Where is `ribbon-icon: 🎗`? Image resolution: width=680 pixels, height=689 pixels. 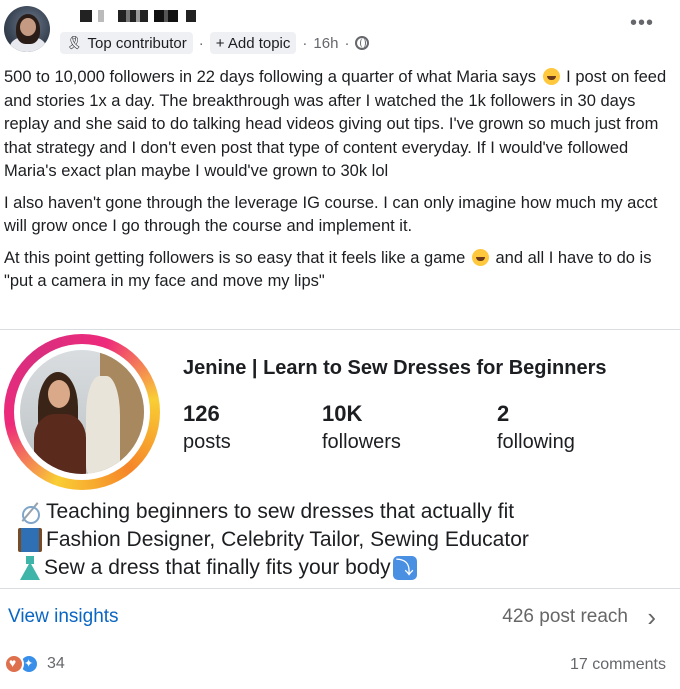
ribbon-icon: 🎗 is located at coordinates (74, 42).